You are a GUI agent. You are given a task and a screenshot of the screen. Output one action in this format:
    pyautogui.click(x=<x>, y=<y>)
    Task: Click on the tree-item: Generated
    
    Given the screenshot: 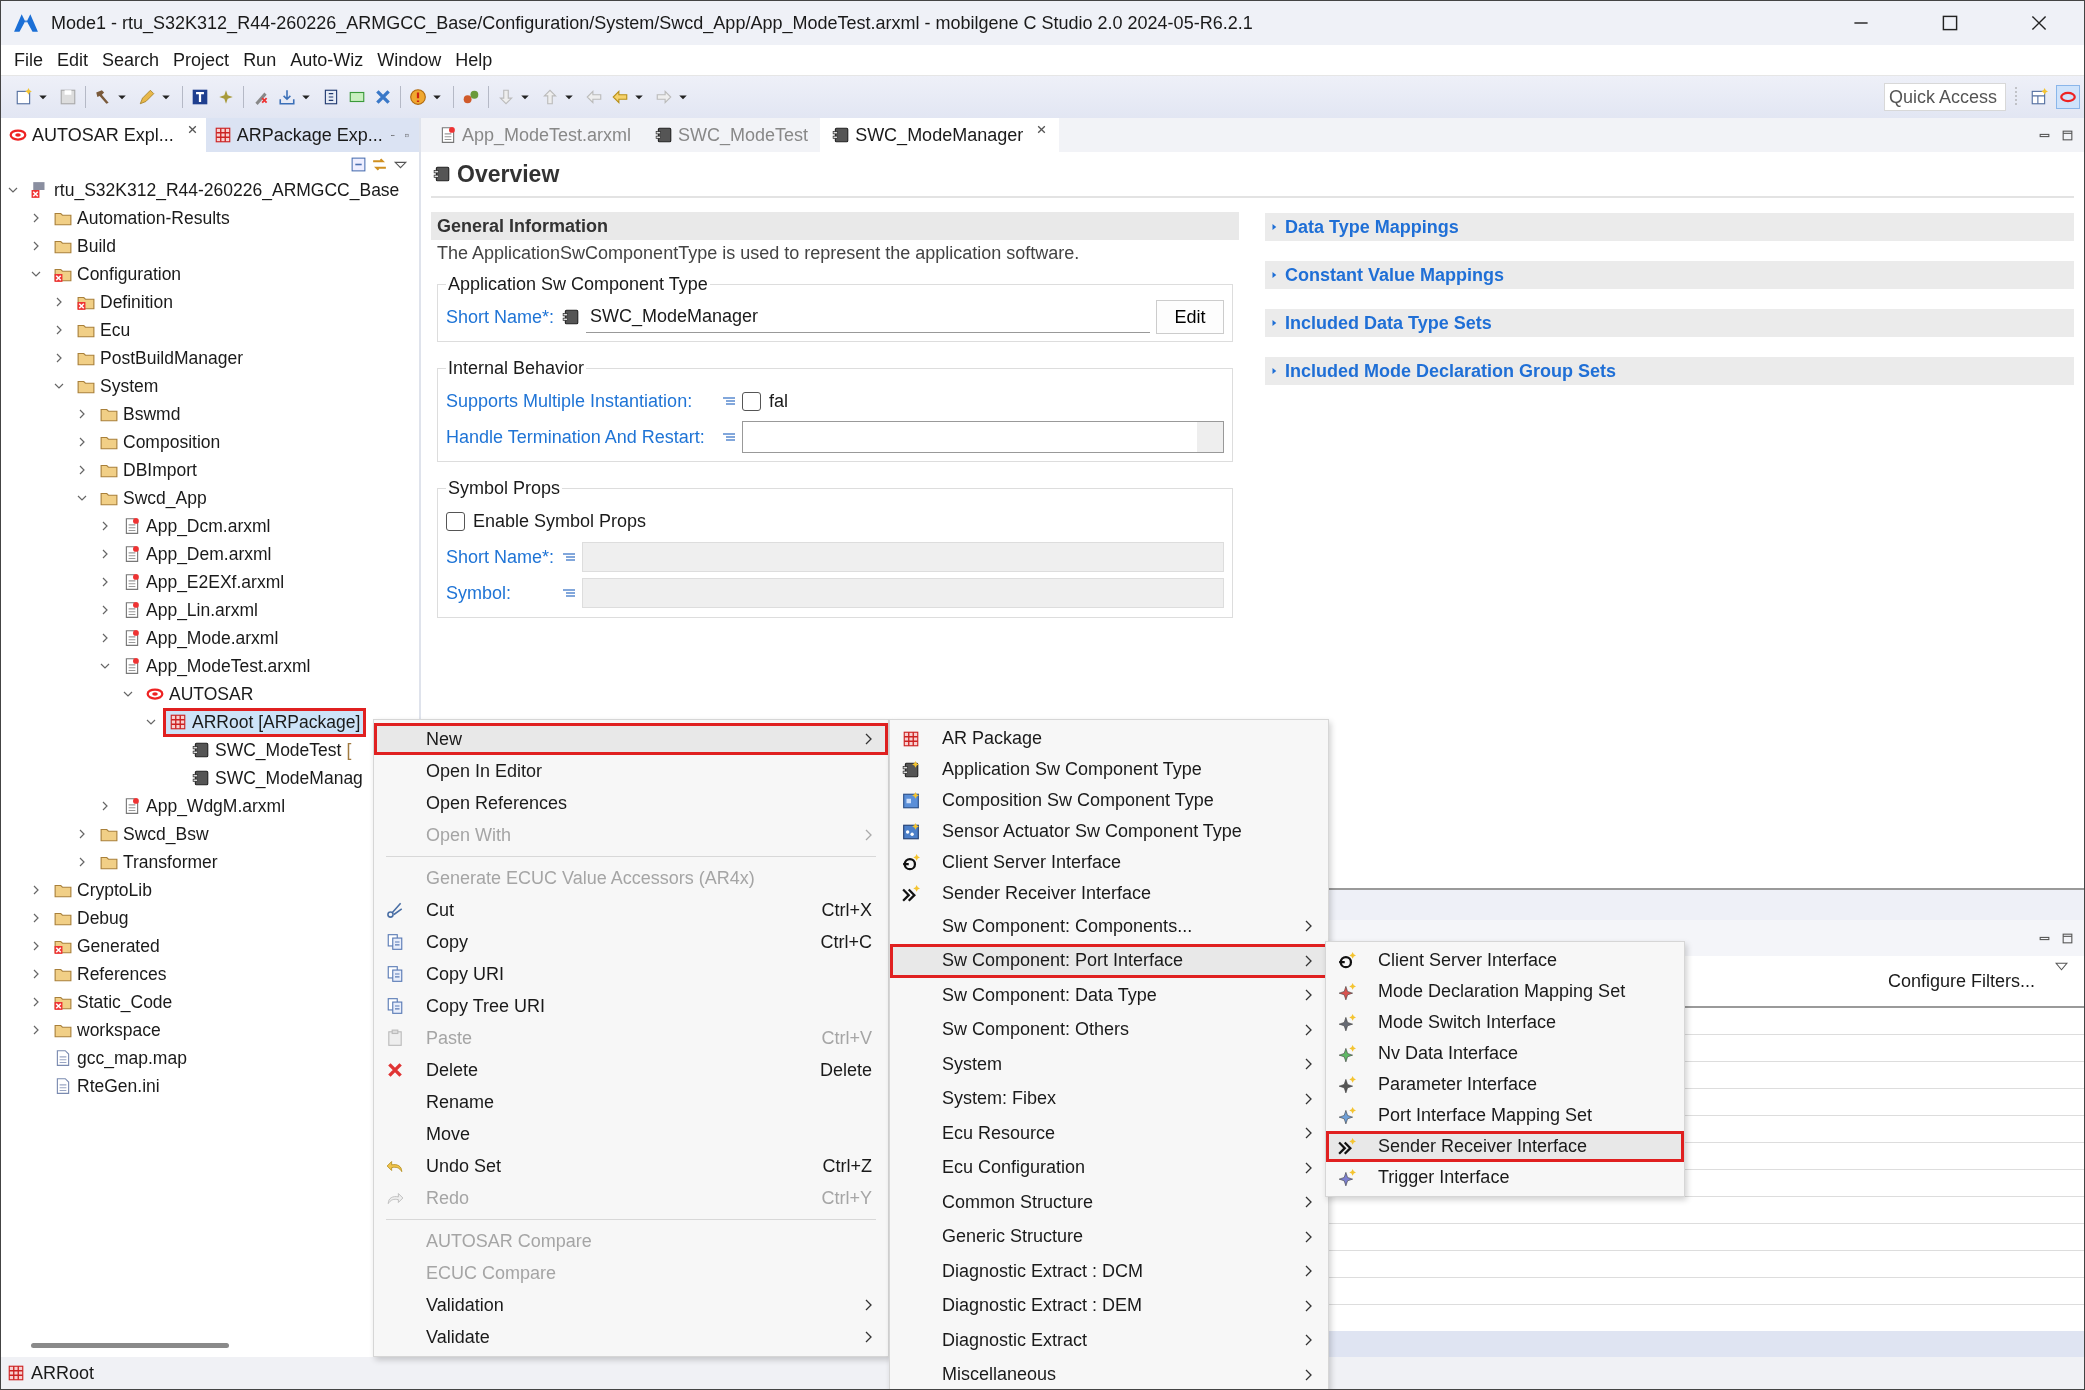 What is the action you would take?
    pyautogui.click(x=107, y=946)
    